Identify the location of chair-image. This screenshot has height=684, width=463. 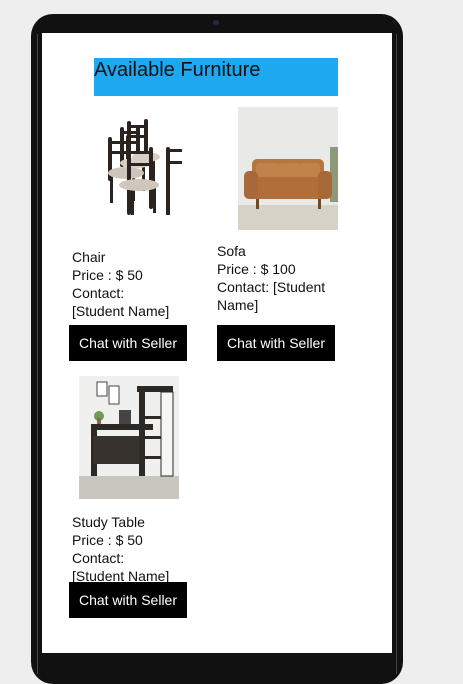
(127, 165).